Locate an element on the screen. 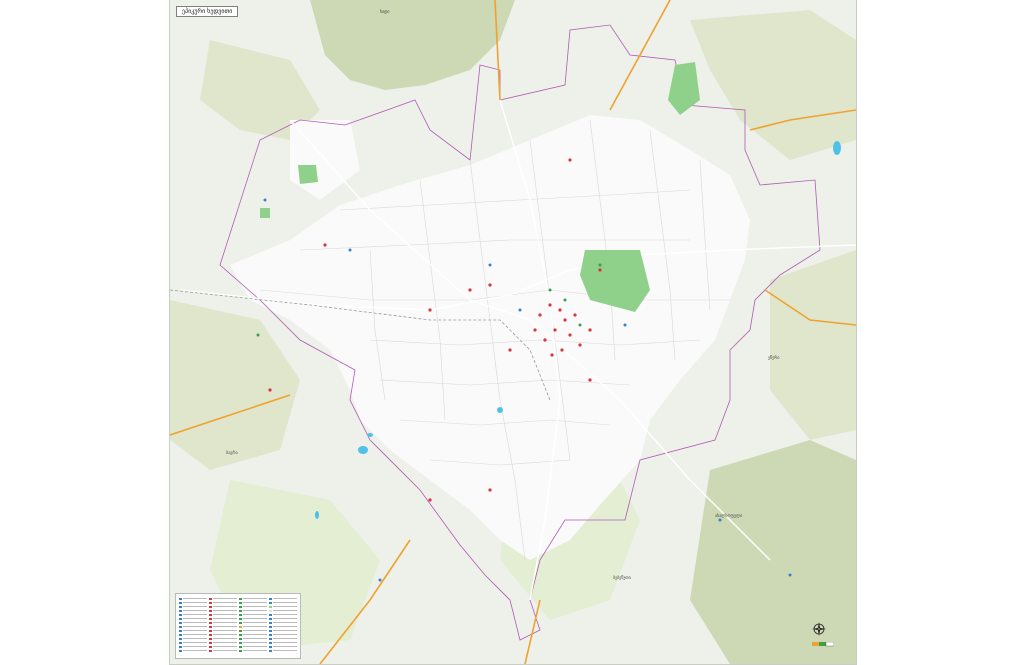 This screenshot has width=1024, height=665. place-label-south: ბებეწუთი is located at coordinates (622, 577).